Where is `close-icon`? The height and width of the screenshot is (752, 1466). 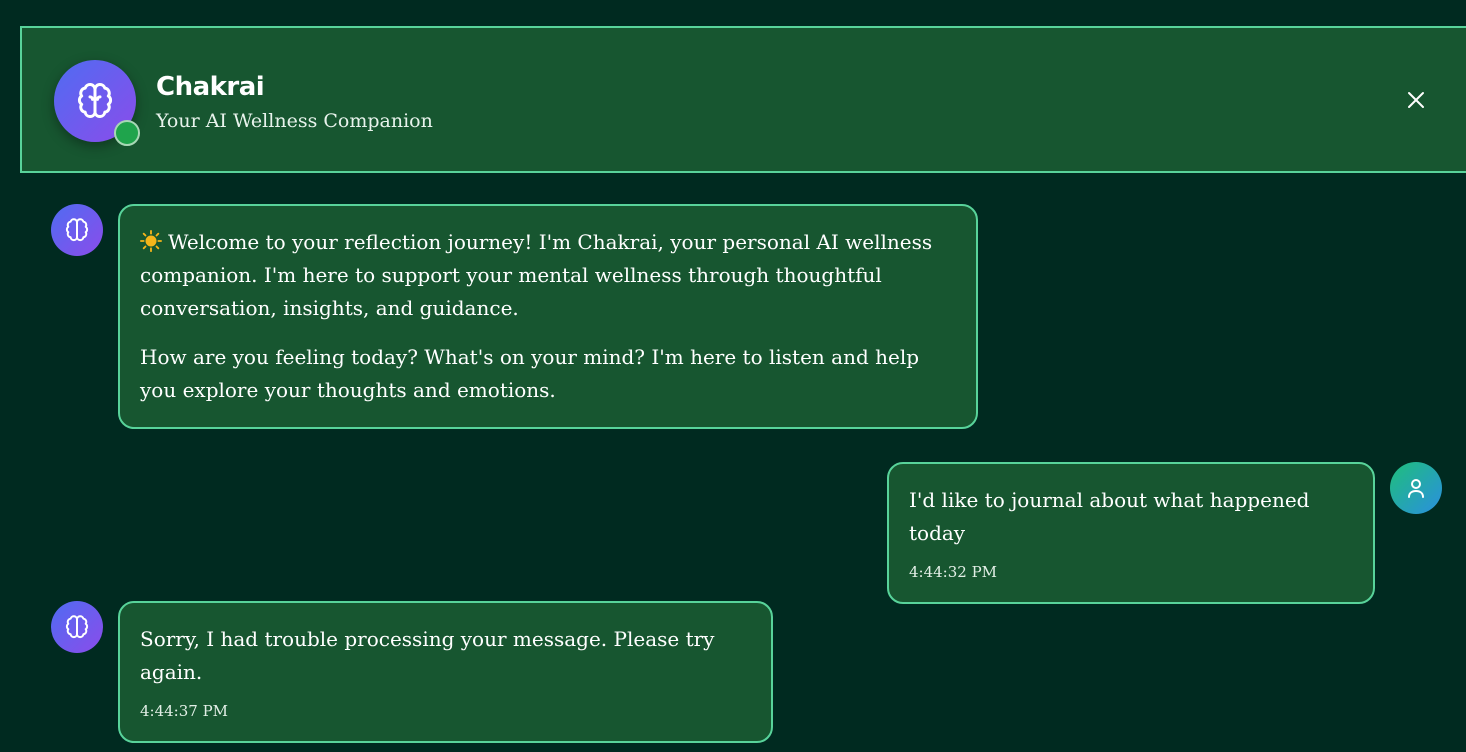 close-icon is located at coordinates (1416, 100).